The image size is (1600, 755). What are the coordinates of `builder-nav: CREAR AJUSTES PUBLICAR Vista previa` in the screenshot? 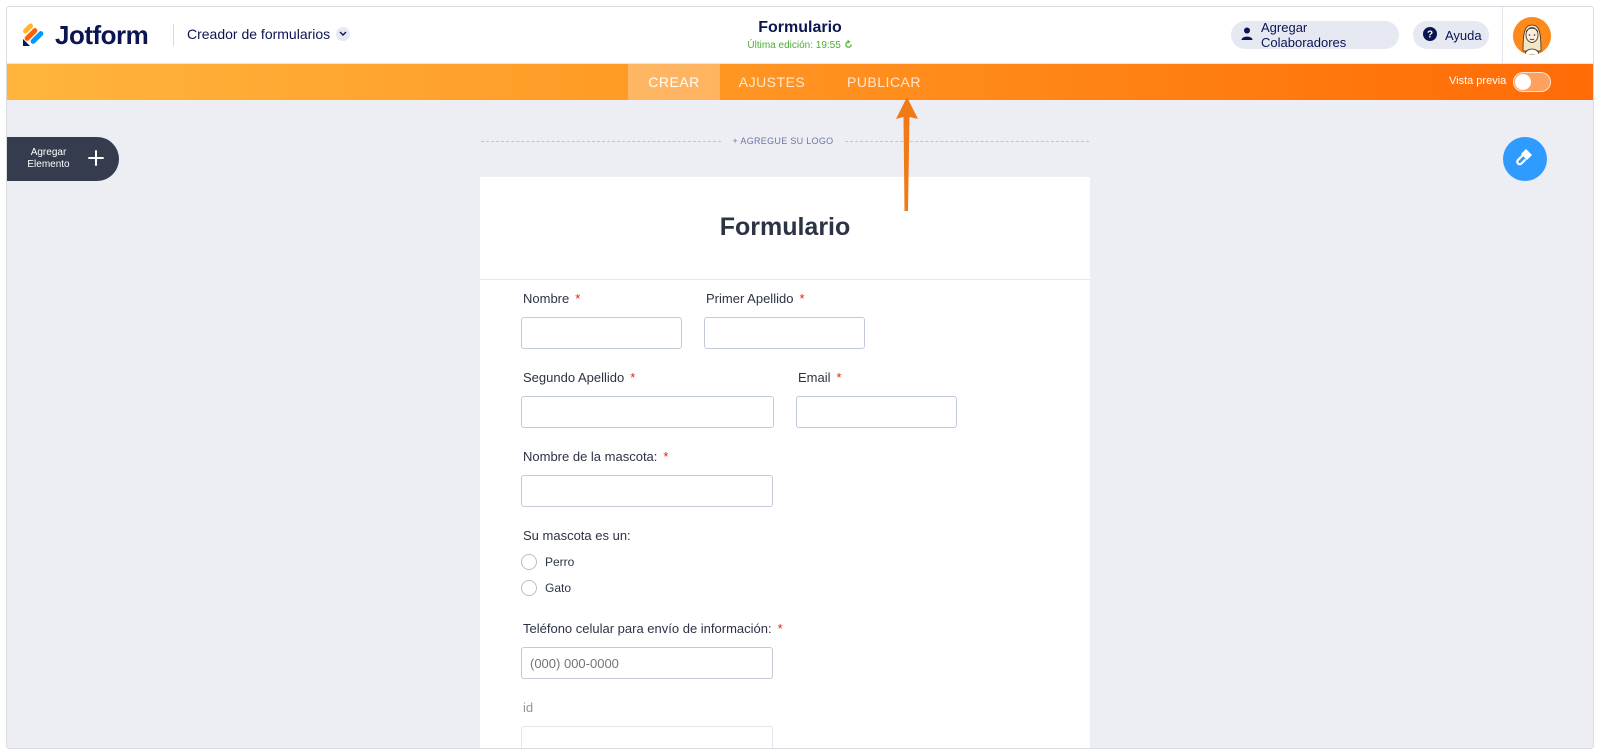 It's located at (800, 82).